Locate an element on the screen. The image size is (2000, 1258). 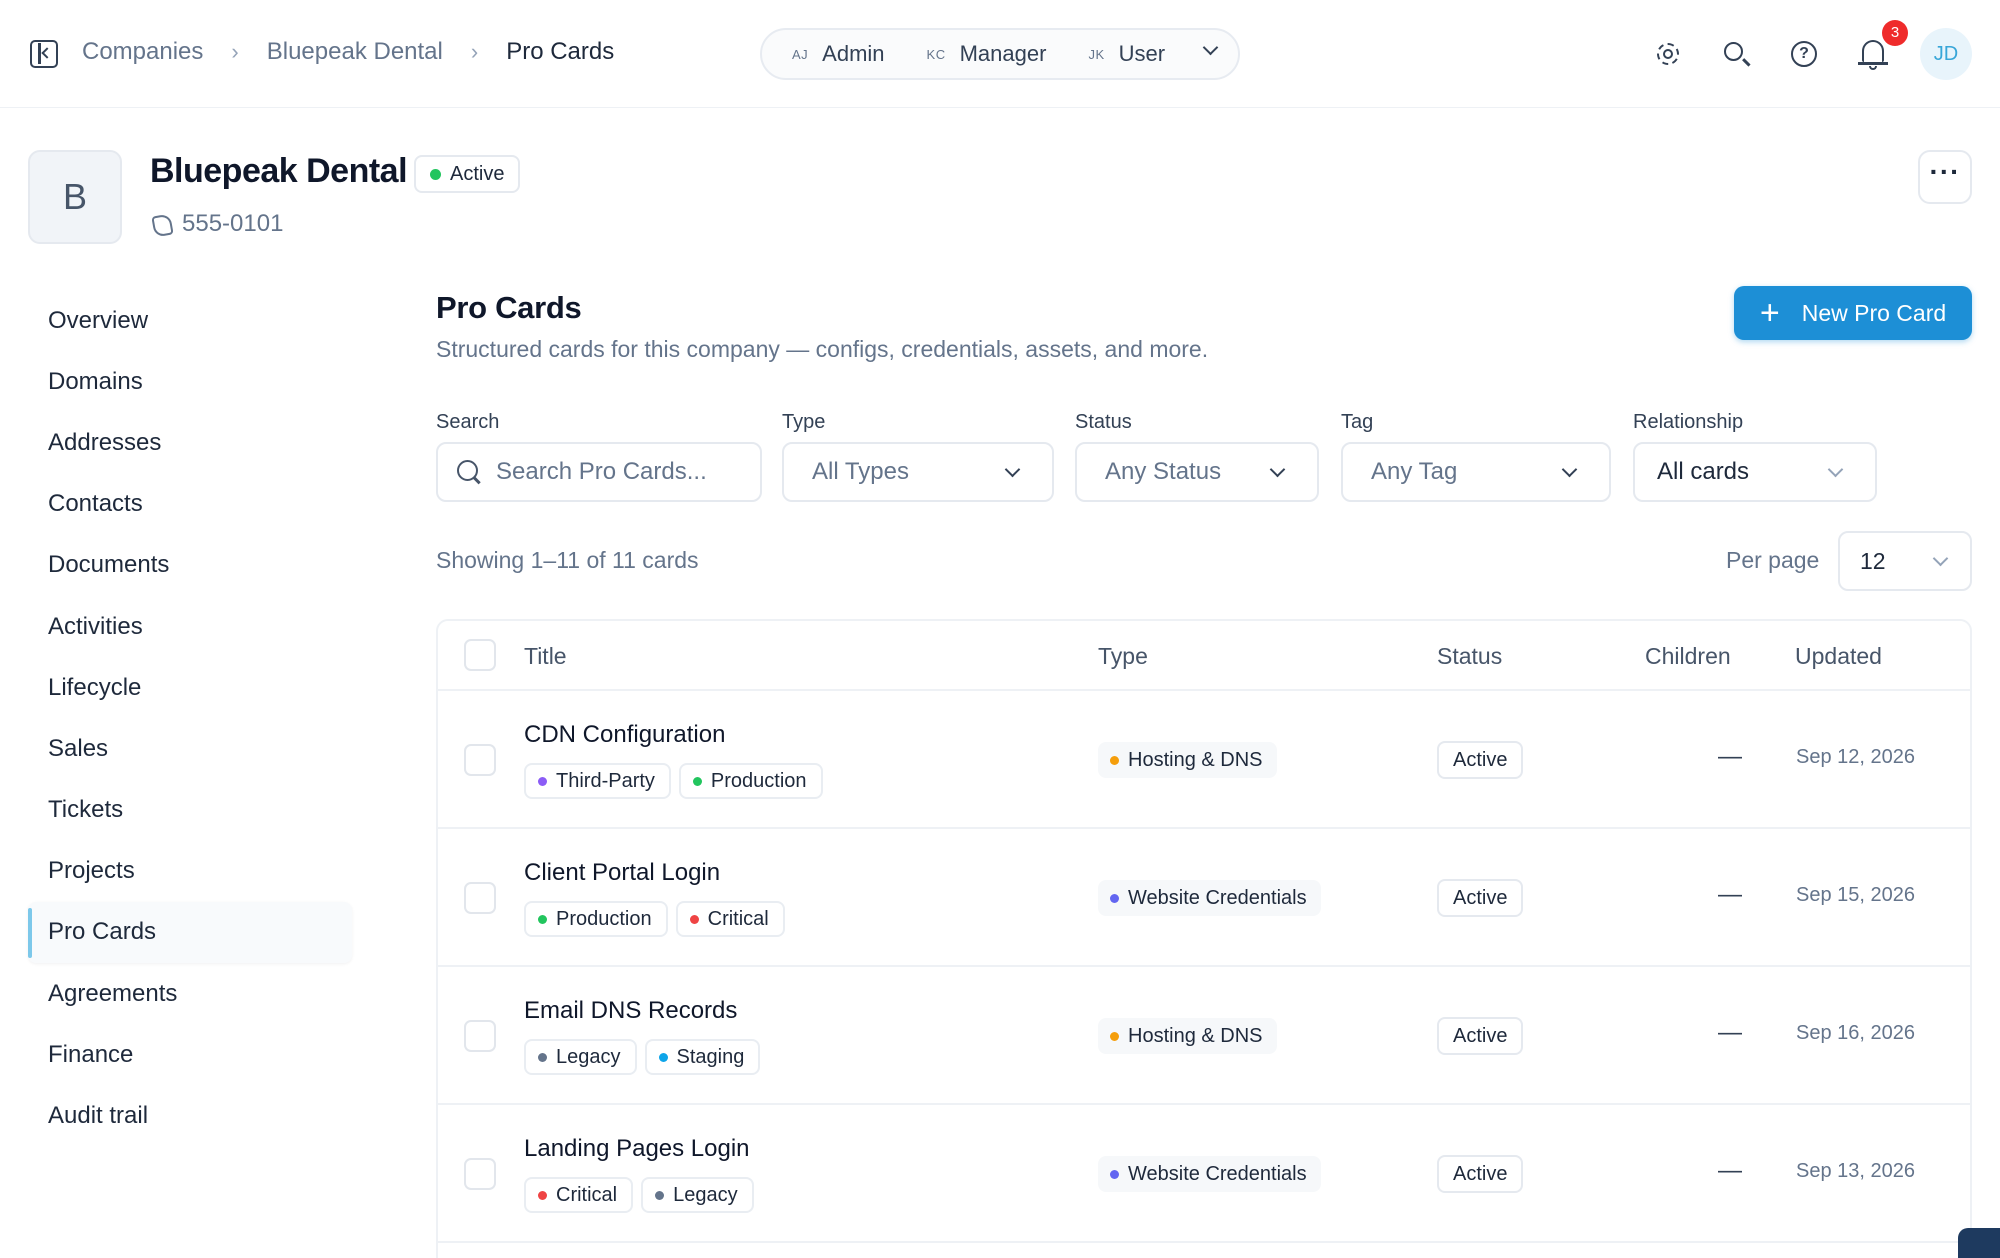
search-filter-label: Search is located at coordinates (468, 422).